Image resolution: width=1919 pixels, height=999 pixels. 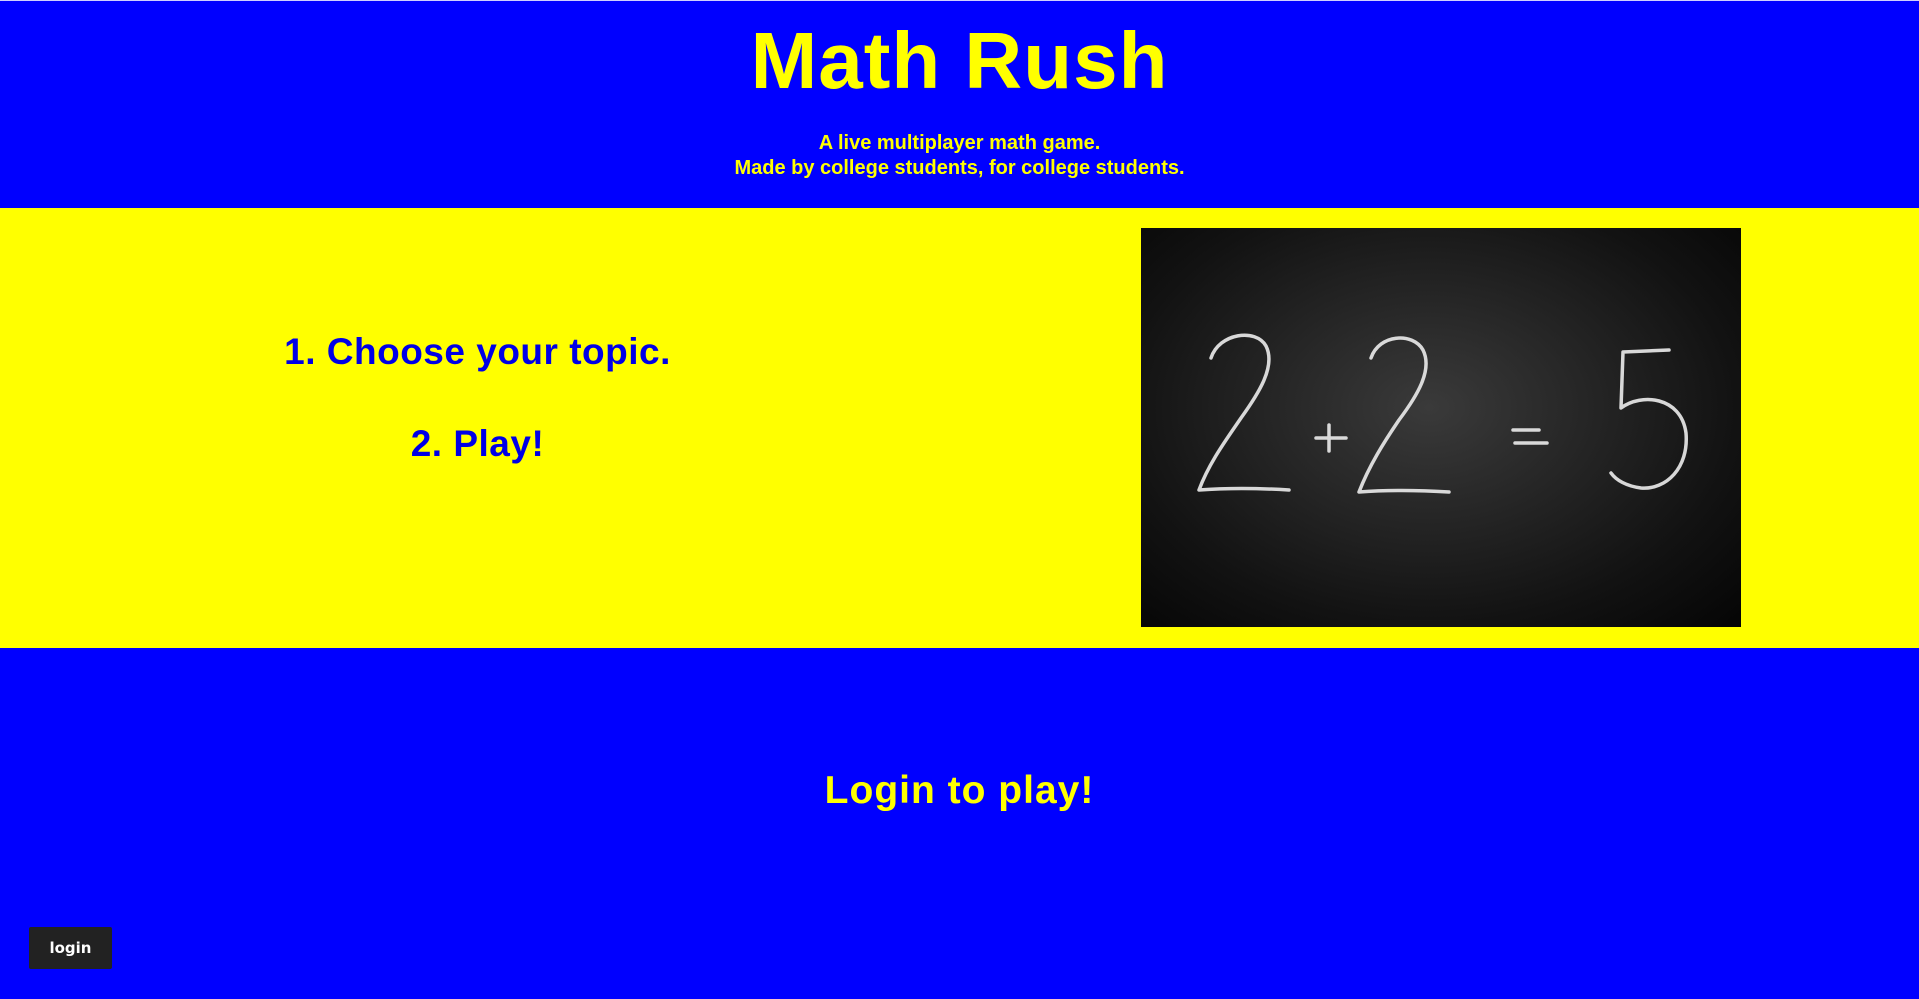 I want to click on step-choose-topic: 1. Choose your topic., so click(x=477, y=351).